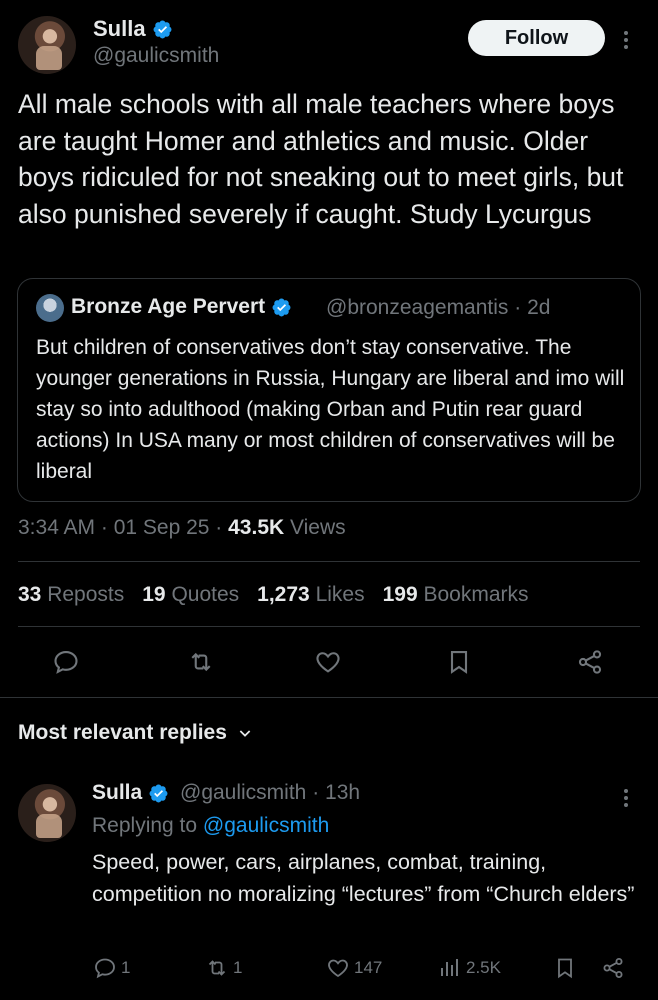  I want to click on reply-author-name: Sulla, so click(117, 793).